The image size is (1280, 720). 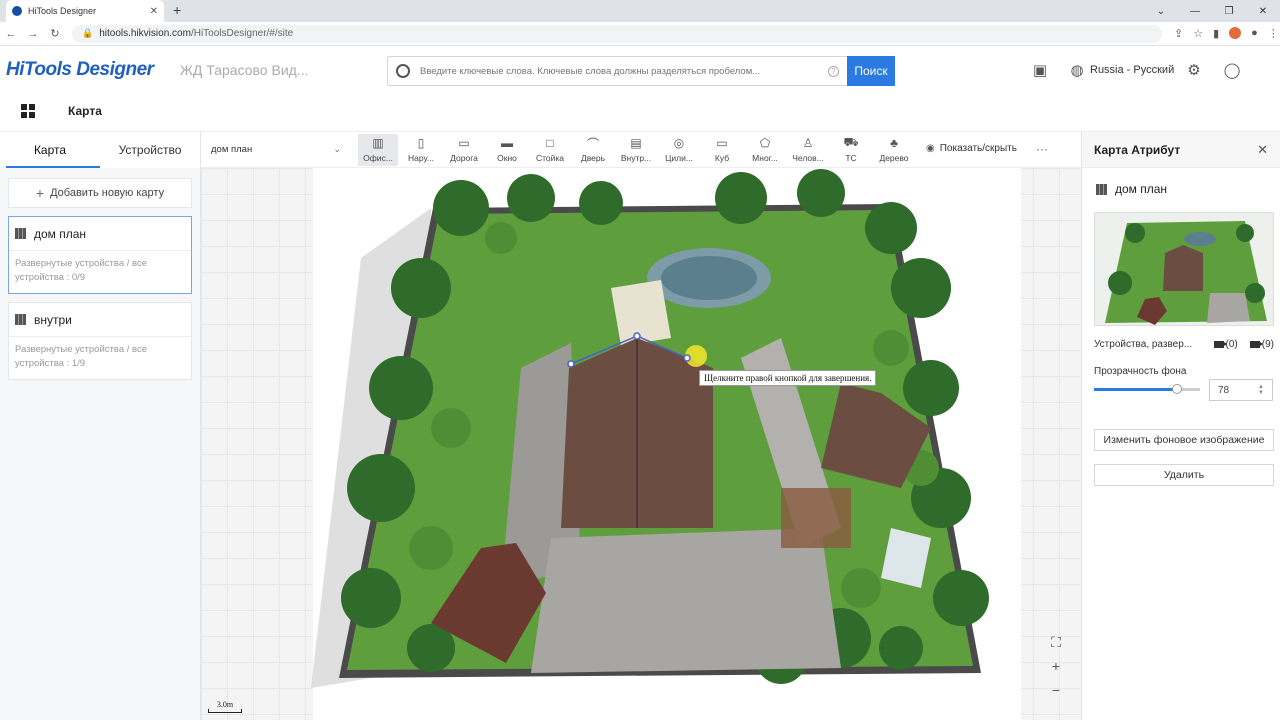 I want to click on tool-window: ▬ Окно, so click(x=507, y=150).